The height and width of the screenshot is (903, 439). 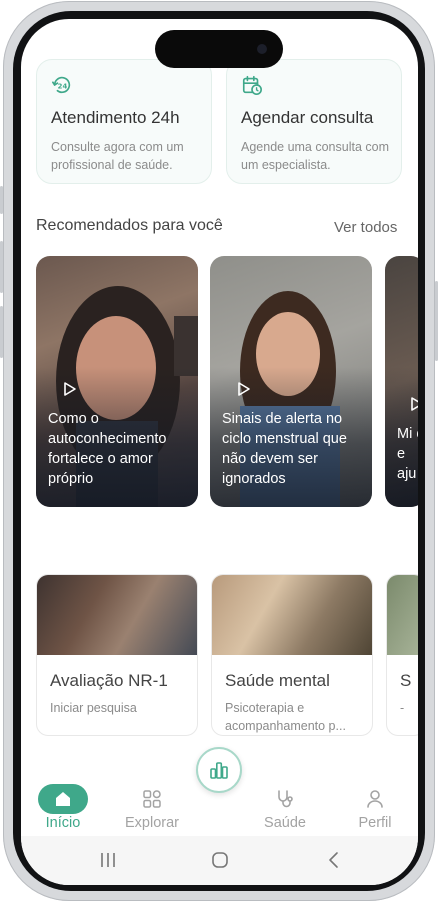 I want to click on home-circle-icon, so click(x=220, y=860).